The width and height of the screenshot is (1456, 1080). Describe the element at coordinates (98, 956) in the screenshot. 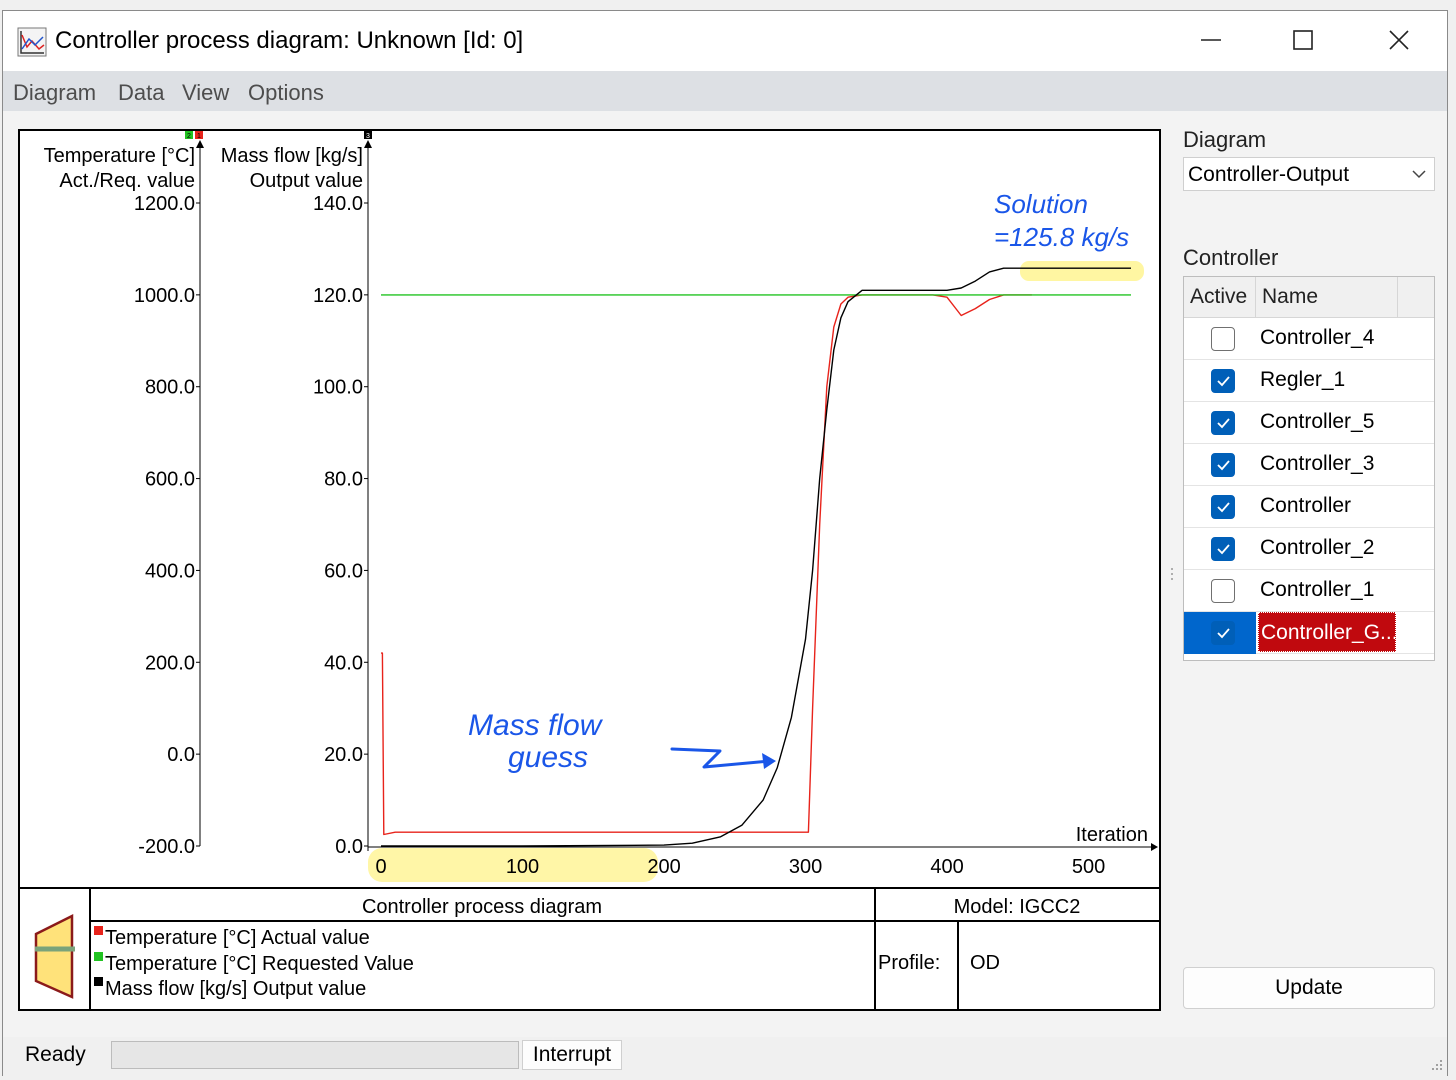

I see `legend-swatch-green` at that location.